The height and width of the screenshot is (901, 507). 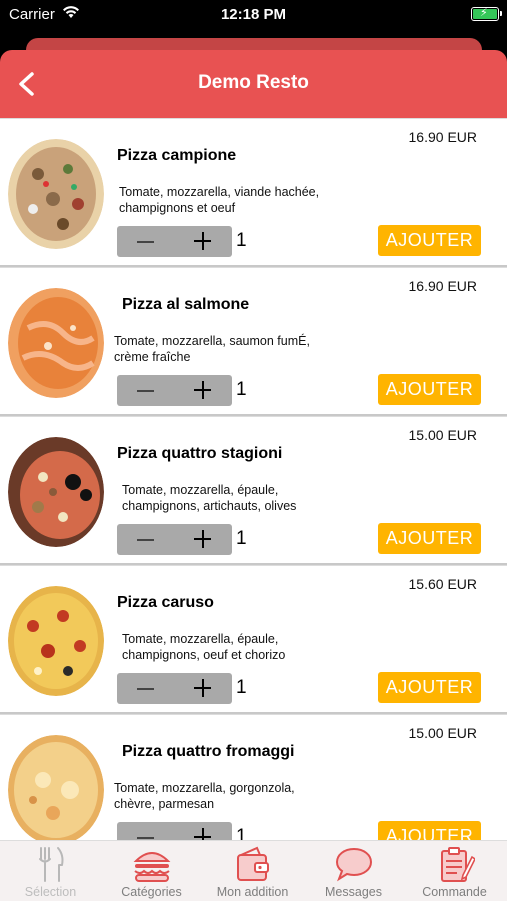 I want to click on tab-label: Catégories, so click(x=151, y=892).